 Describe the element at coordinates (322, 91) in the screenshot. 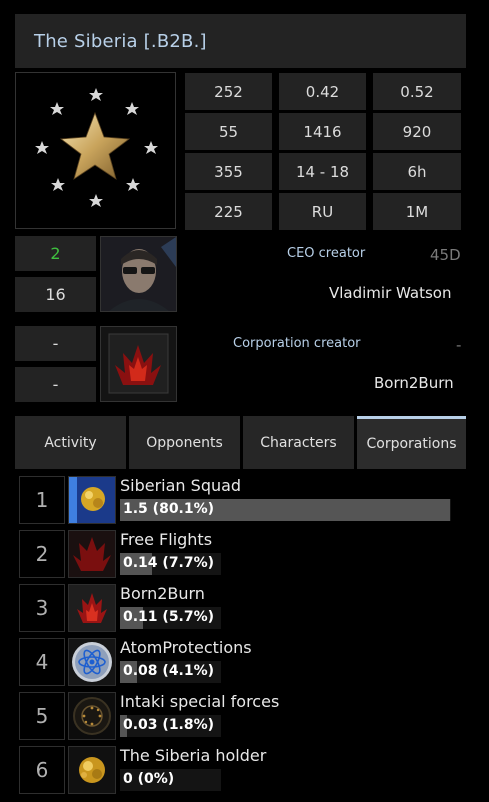

I see `stat-r1-c2: 0.42` at that location.